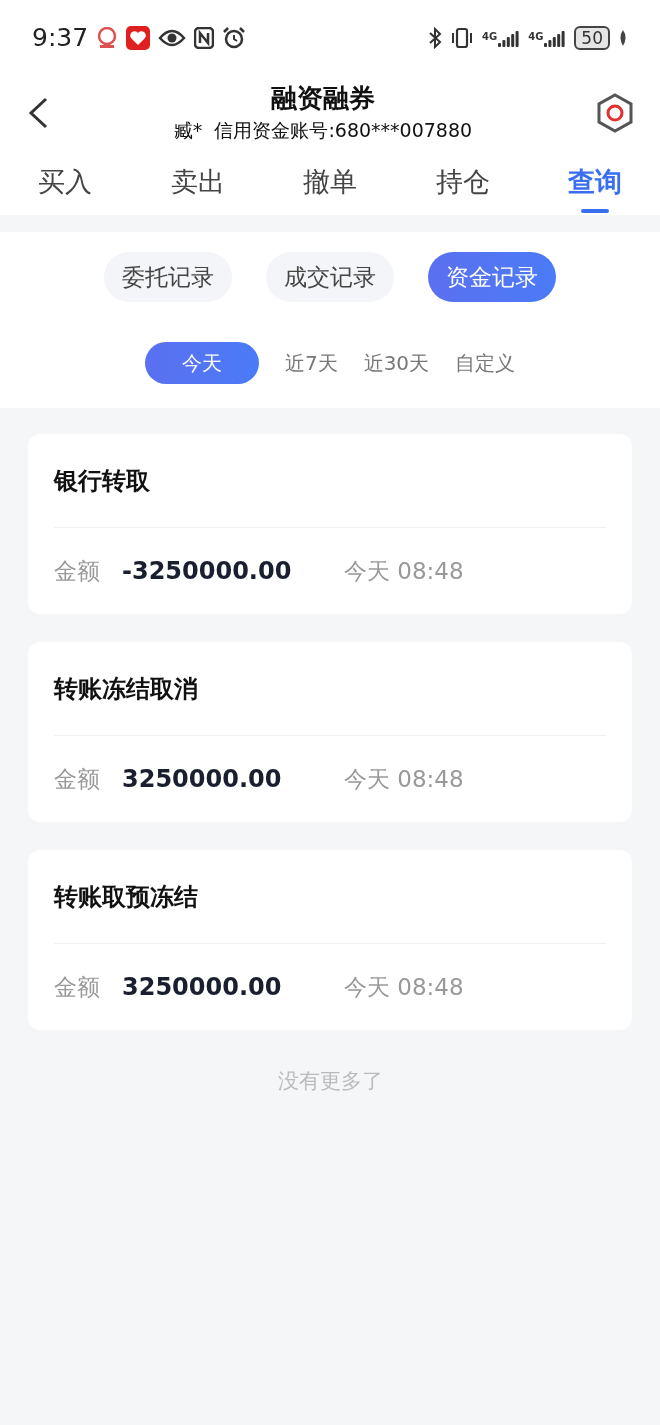  I want to click on battery-indicator: 50, so click(592, 37).